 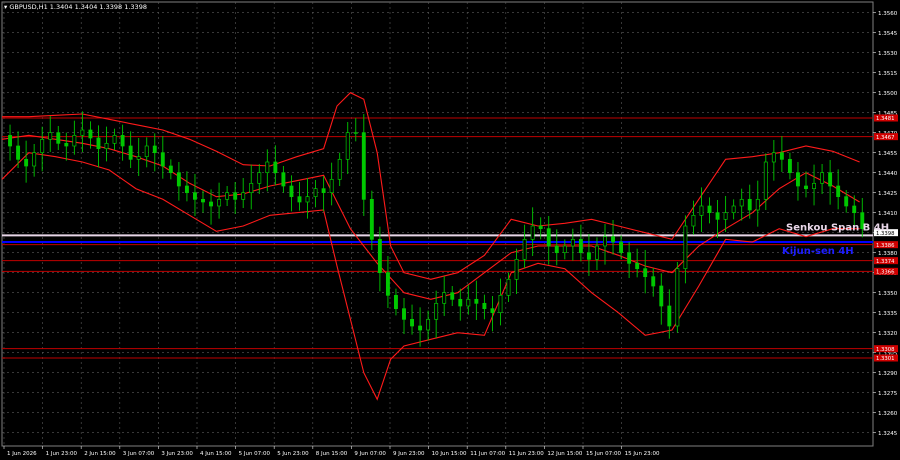 I want to click on y-tick-label: 1.3560, so click(x=888, y=14).